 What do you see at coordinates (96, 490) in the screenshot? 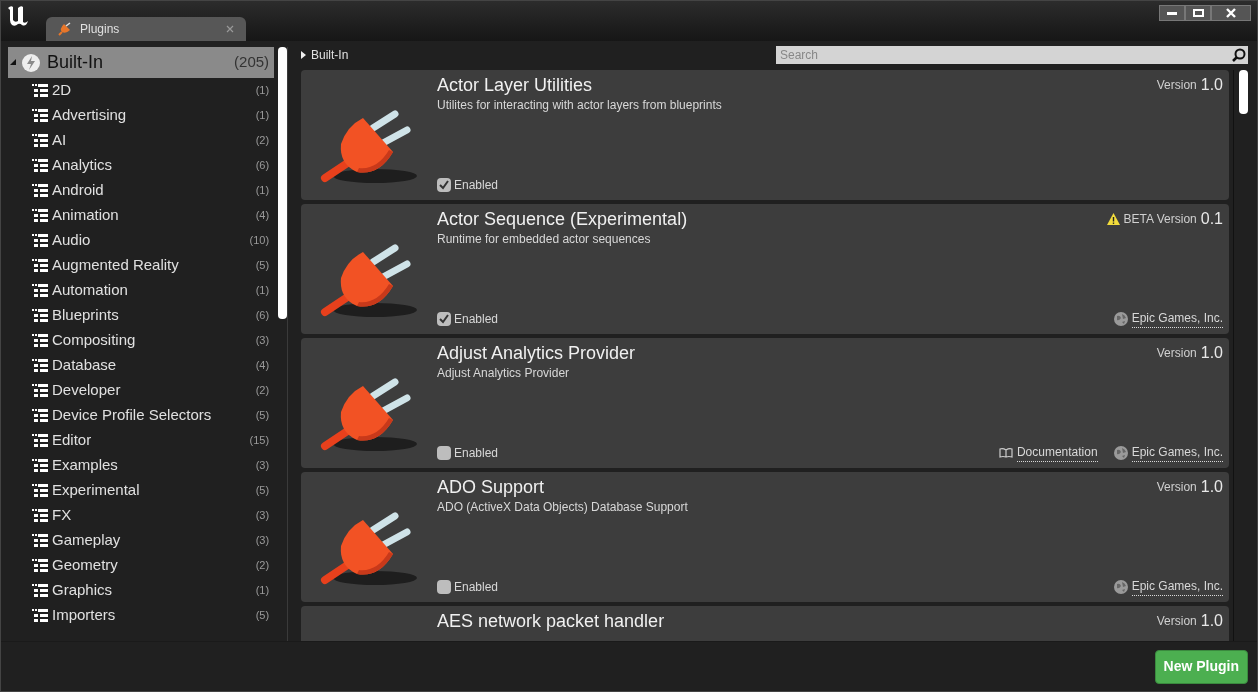
I see `item-label: Experimental` at bounding box center [96, 490].